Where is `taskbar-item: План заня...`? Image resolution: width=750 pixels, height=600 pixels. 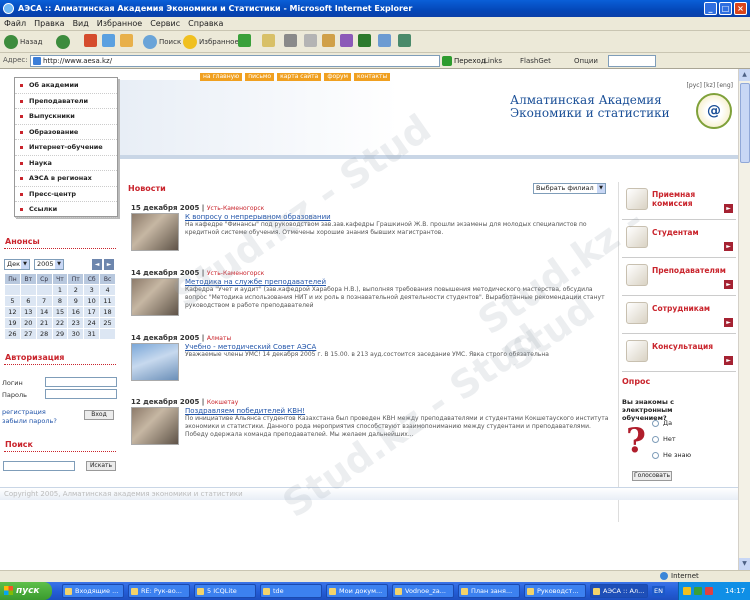
taskbar-item: План заня... is located at coordinates (489, 591).